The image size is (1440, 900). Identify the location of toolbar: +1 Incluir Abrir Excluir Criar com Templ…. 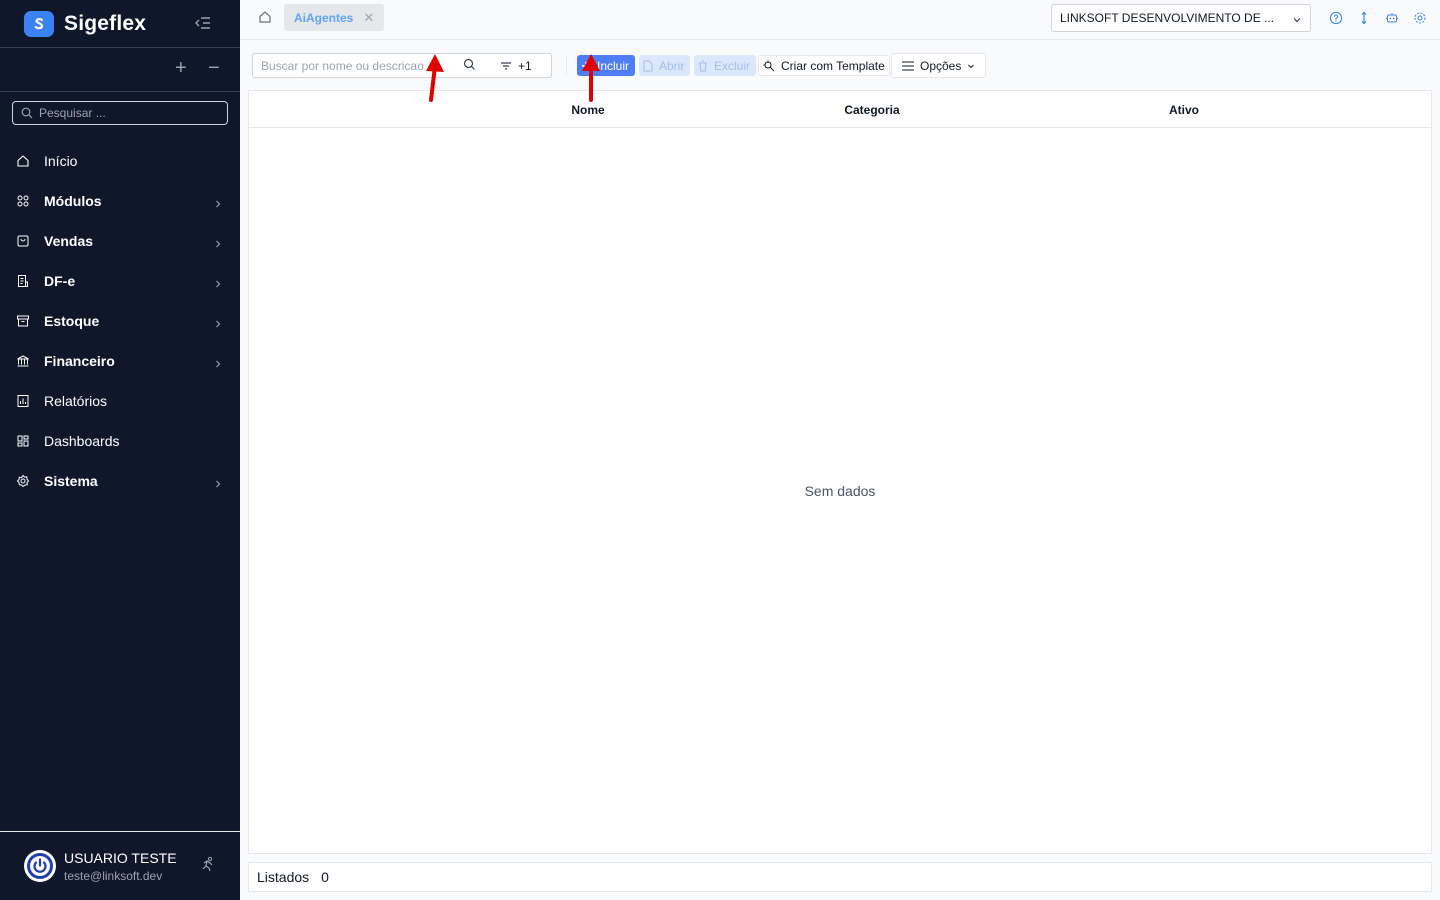
(622, 66).